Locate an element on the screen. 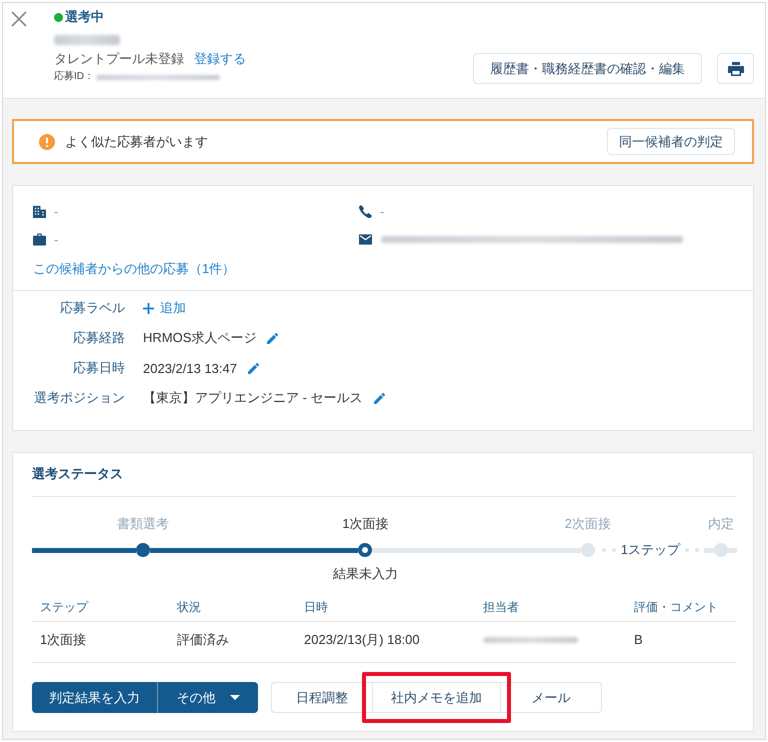  action-button: 社内メモを追加 is located at coordinates (436, 697).